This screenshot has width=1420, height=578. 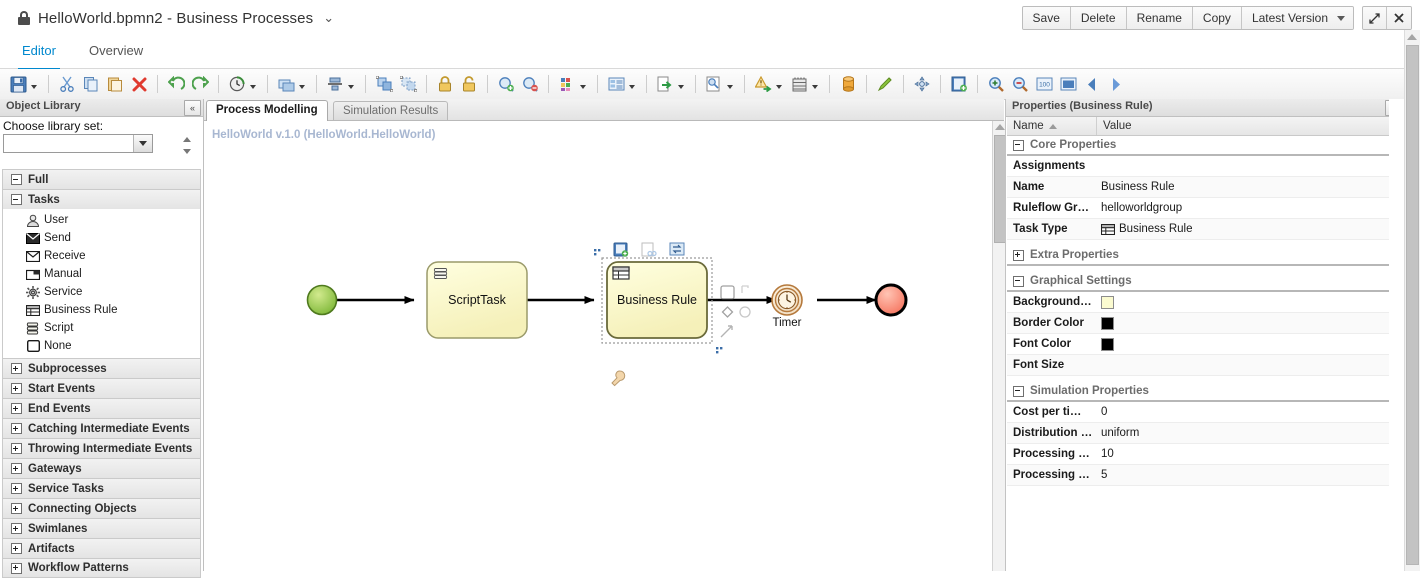 I want to click on context-palette, so click(x=735, y=311).